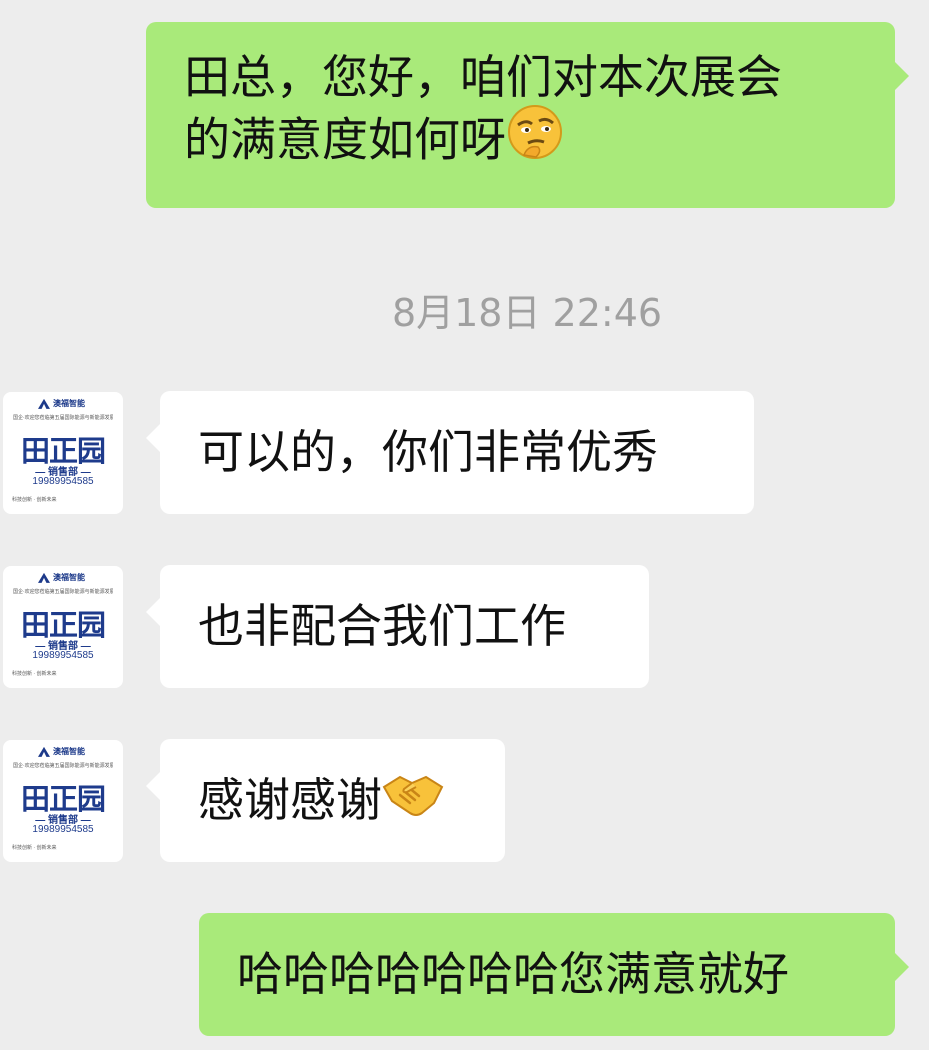  What do you see at coordinates (413, 800) in the screenshot?
I see `handshake-icon` at bounding box center [413, 800].